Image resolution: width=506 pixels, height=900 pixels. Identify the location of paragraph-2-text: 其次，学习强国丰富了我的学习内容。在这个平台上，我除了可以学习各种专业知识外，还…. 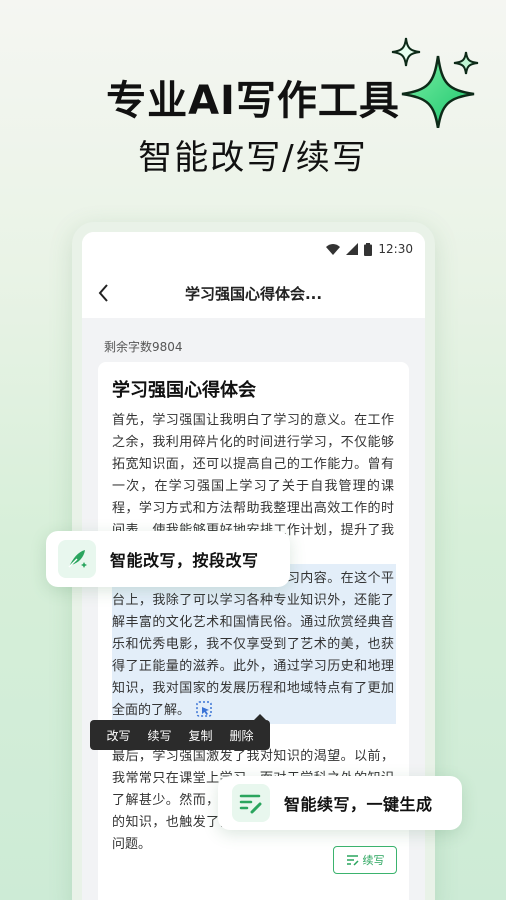
(253, 644).